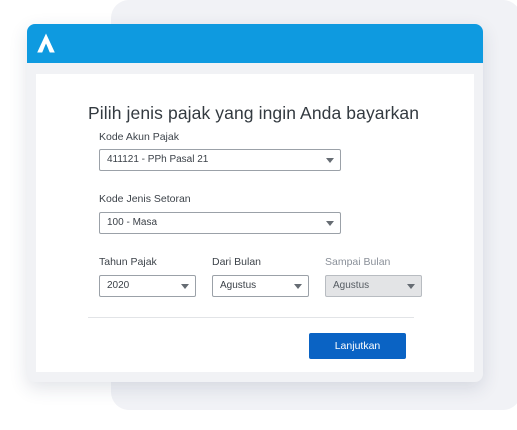  I want to click on brand-logo-icon, so click(46, 43).